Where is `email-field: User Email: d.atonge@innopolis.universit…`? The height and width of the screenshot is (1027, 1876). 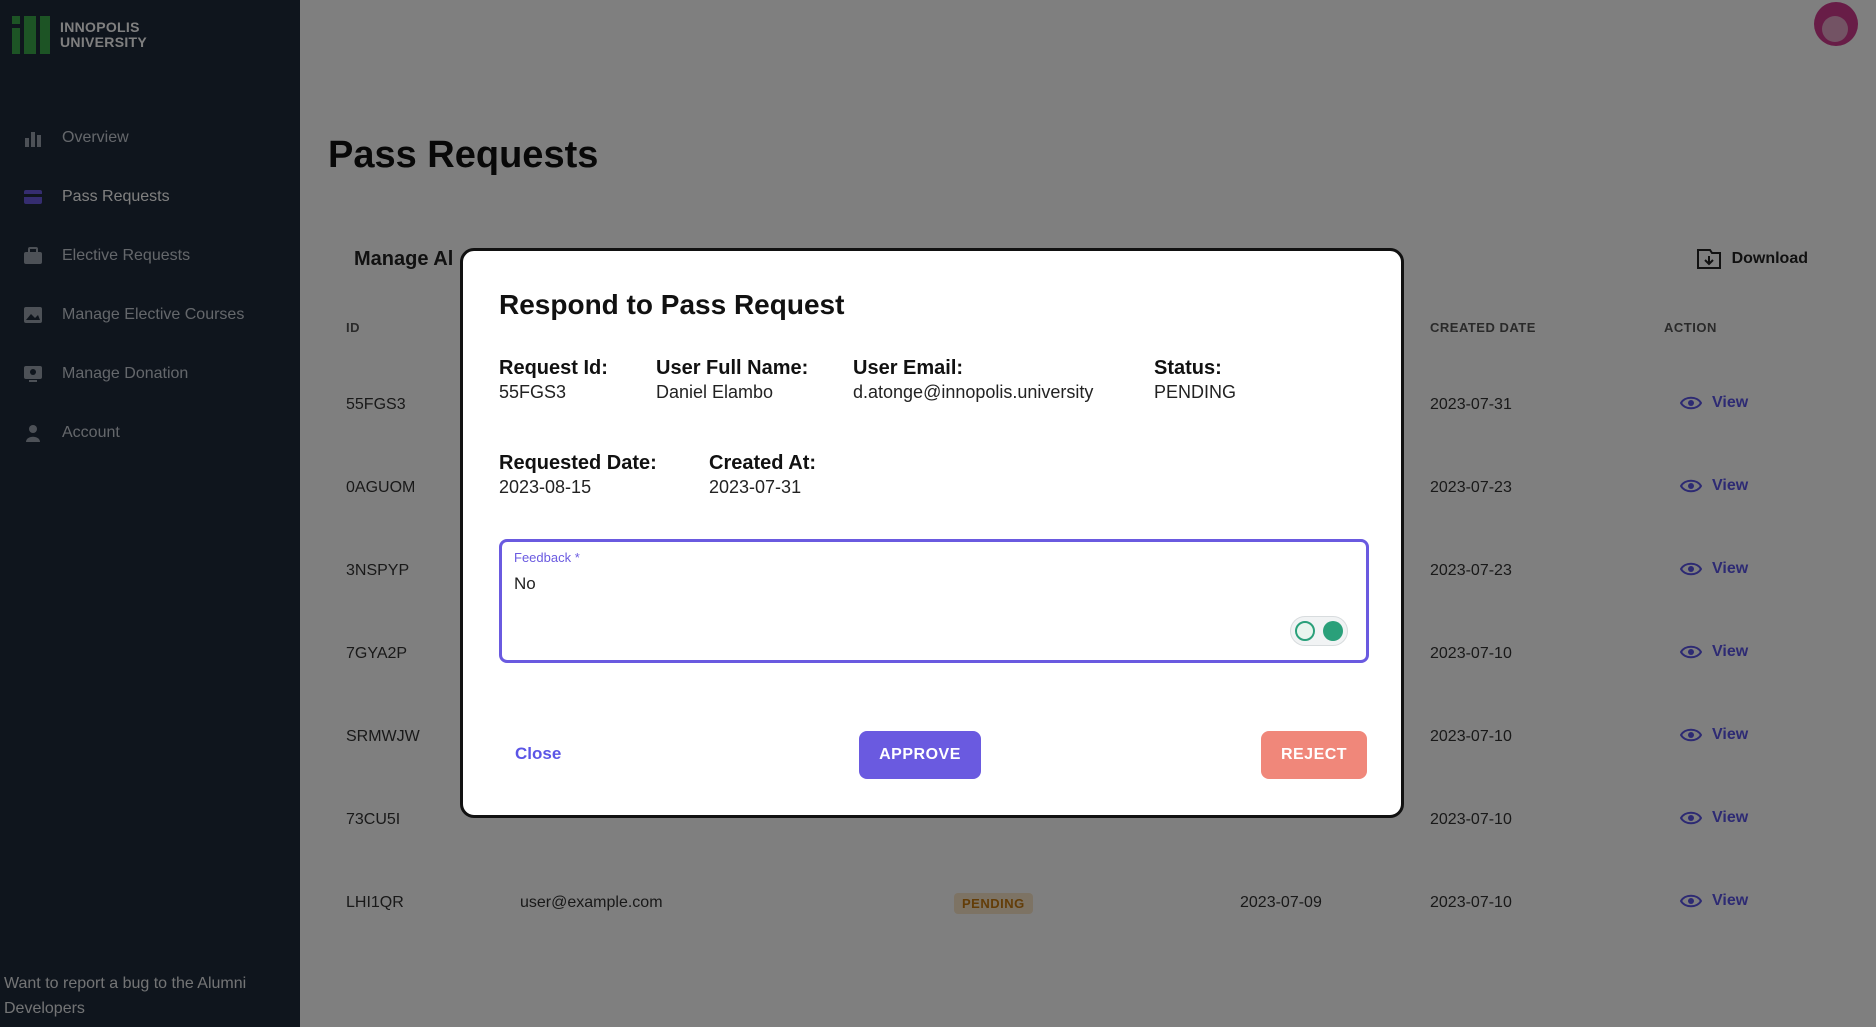
email-field: User Email: d.atonge@innopolis.universit… is located at coordinates (973, 380).